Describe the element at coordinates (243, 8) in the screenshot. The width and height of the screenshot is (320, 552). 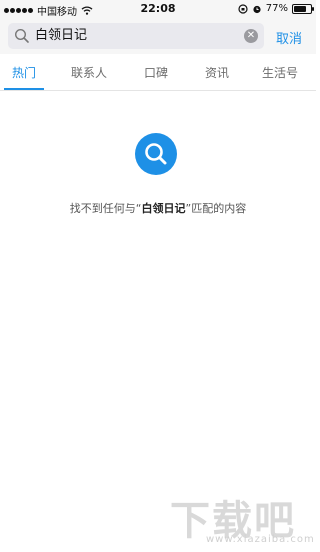
I see `lock-rotation-icon` at that location.